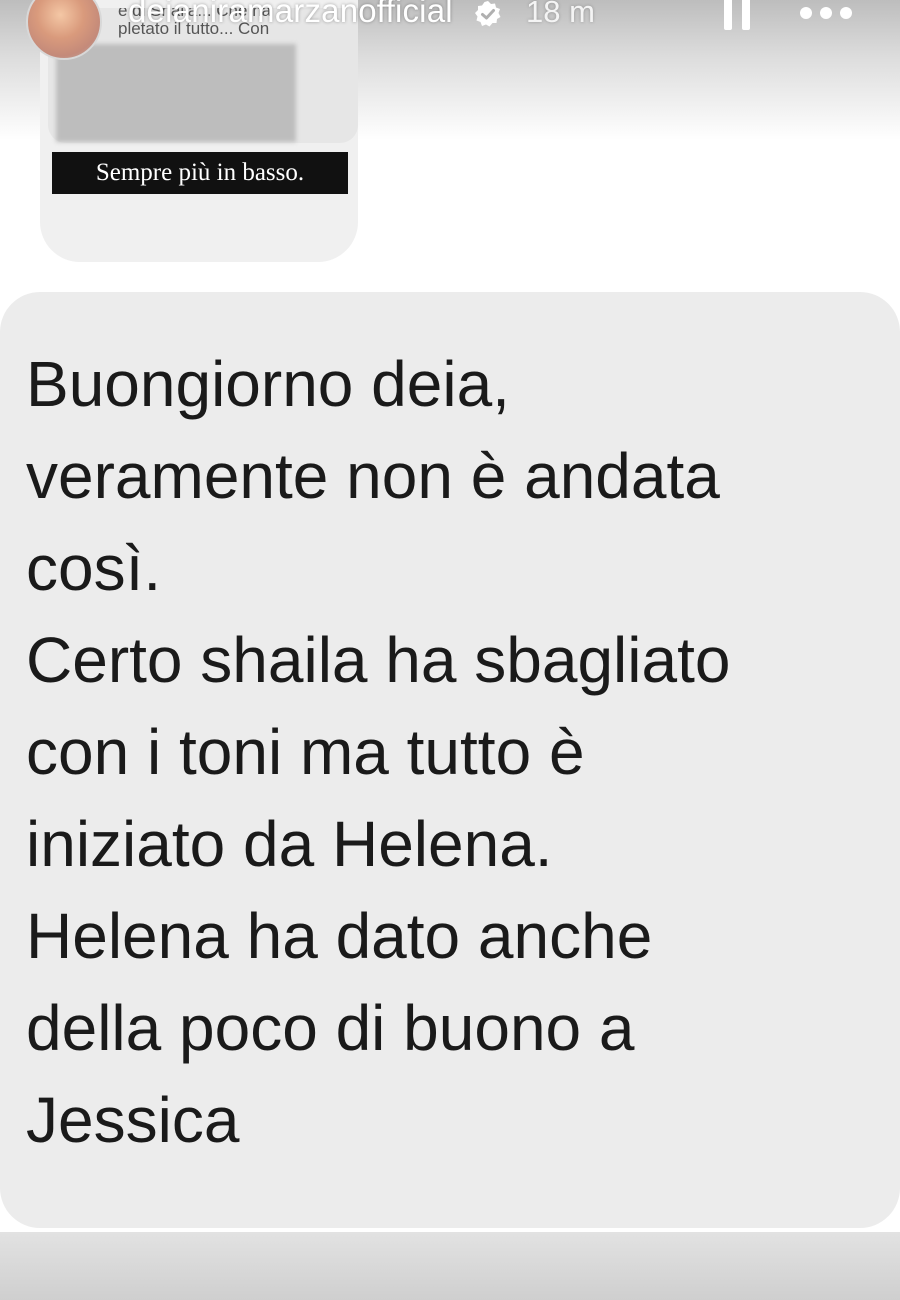 The width and height of the screenshot is (900, 1300). I want to click on story-time: 18 m, so click(560, 14).